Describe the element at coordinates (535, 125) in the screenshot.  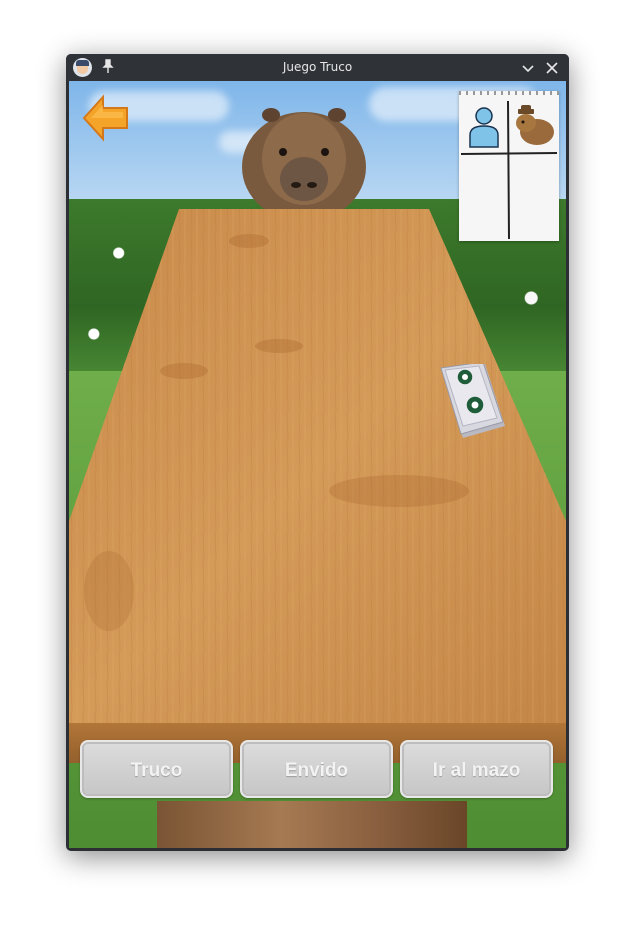
I see `capybara-icon` at that location.